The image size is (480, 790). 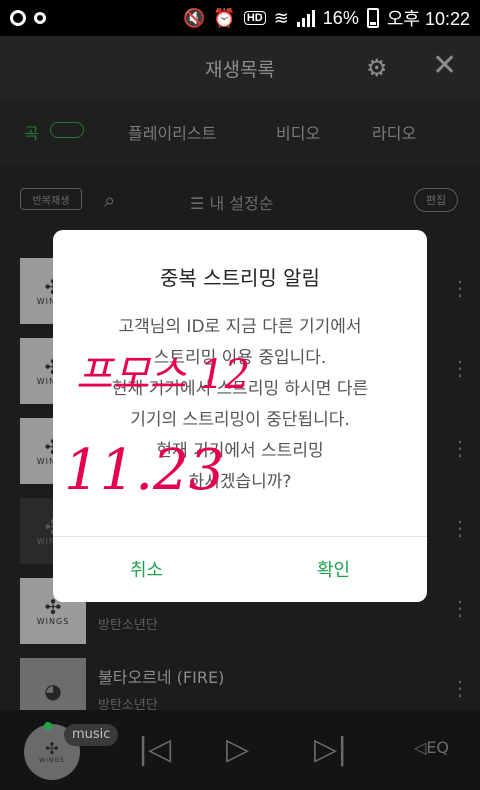 I want to click on sort-button: ☰ 내 설정순, so click(x=231, y=202).